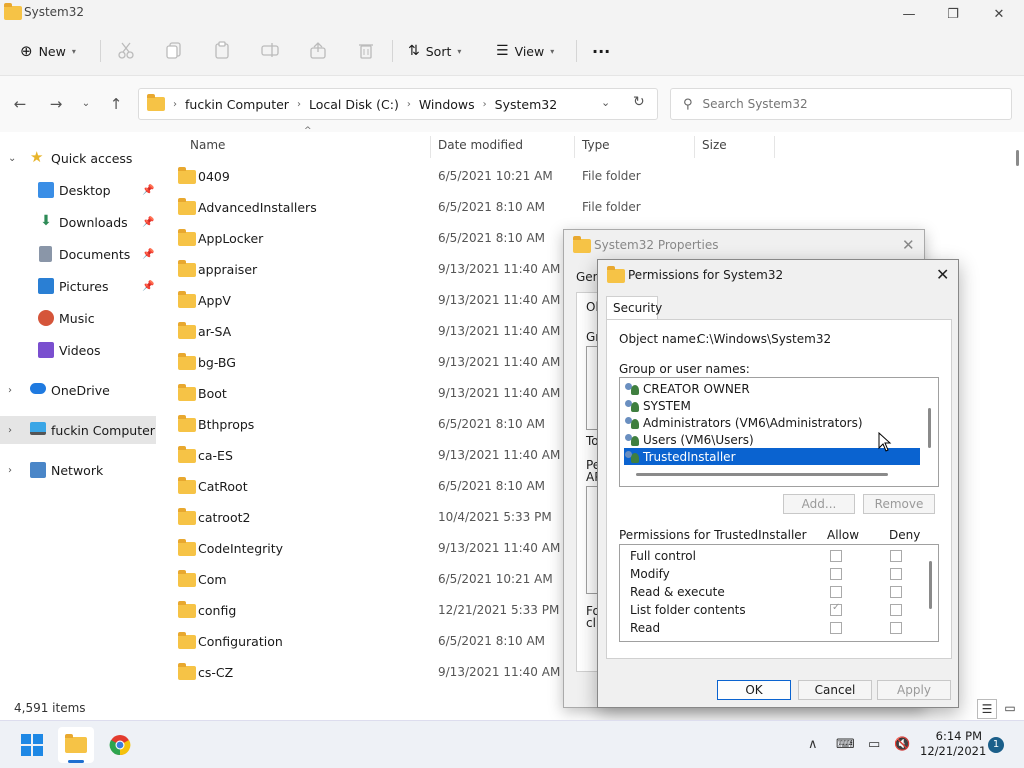  What do you see at coordinates (480, 145) in the screenshot?
I see `column-header-date: Date modified` at bounding box center [480, 145].